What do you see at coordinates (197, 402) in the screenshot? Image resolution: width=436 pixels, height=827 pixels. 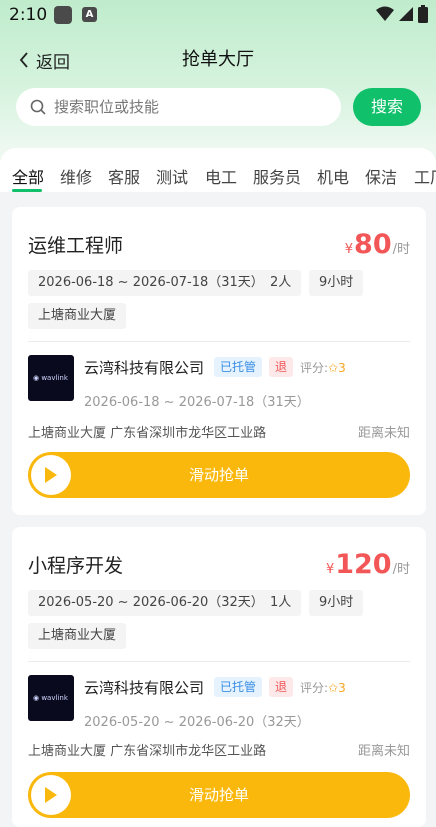 I see `company-date-range: 2026-06-18 ~ 2026-07-18（31天）` at bounding box center [197, 402].